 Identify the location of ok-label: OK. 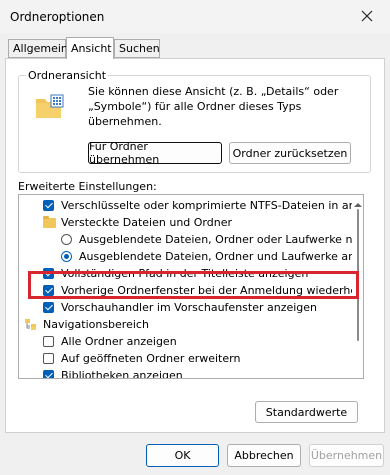
(182, 455).